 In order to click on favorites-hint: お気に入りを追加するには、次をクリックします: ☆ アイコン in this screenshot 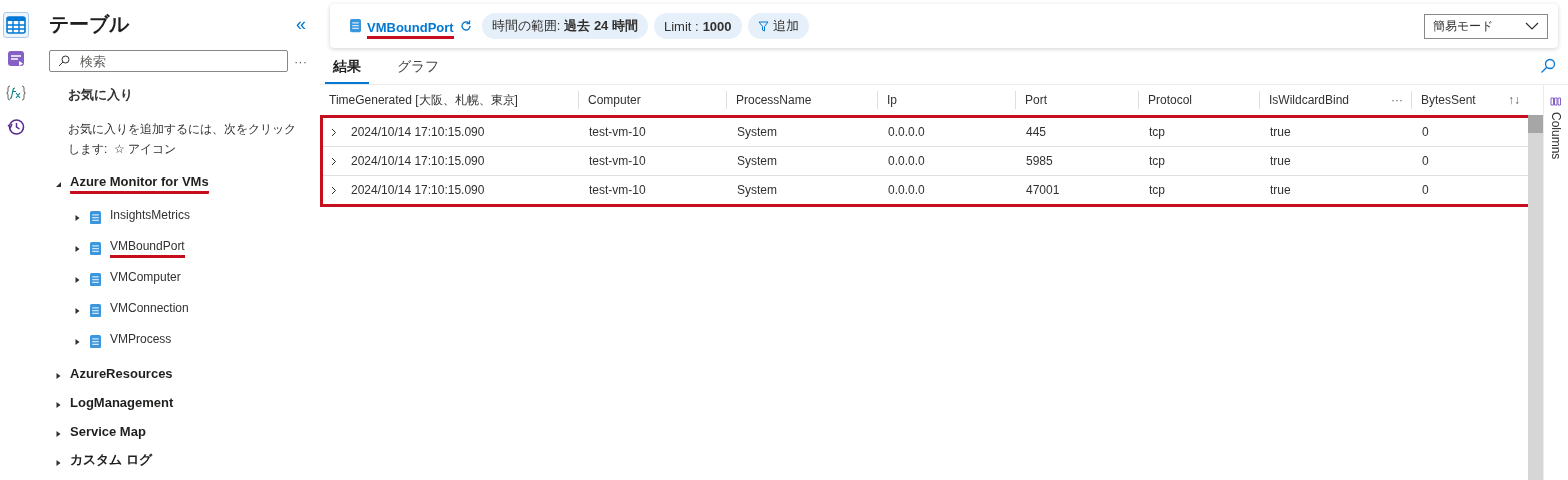, I will do `click(182, 139)`.